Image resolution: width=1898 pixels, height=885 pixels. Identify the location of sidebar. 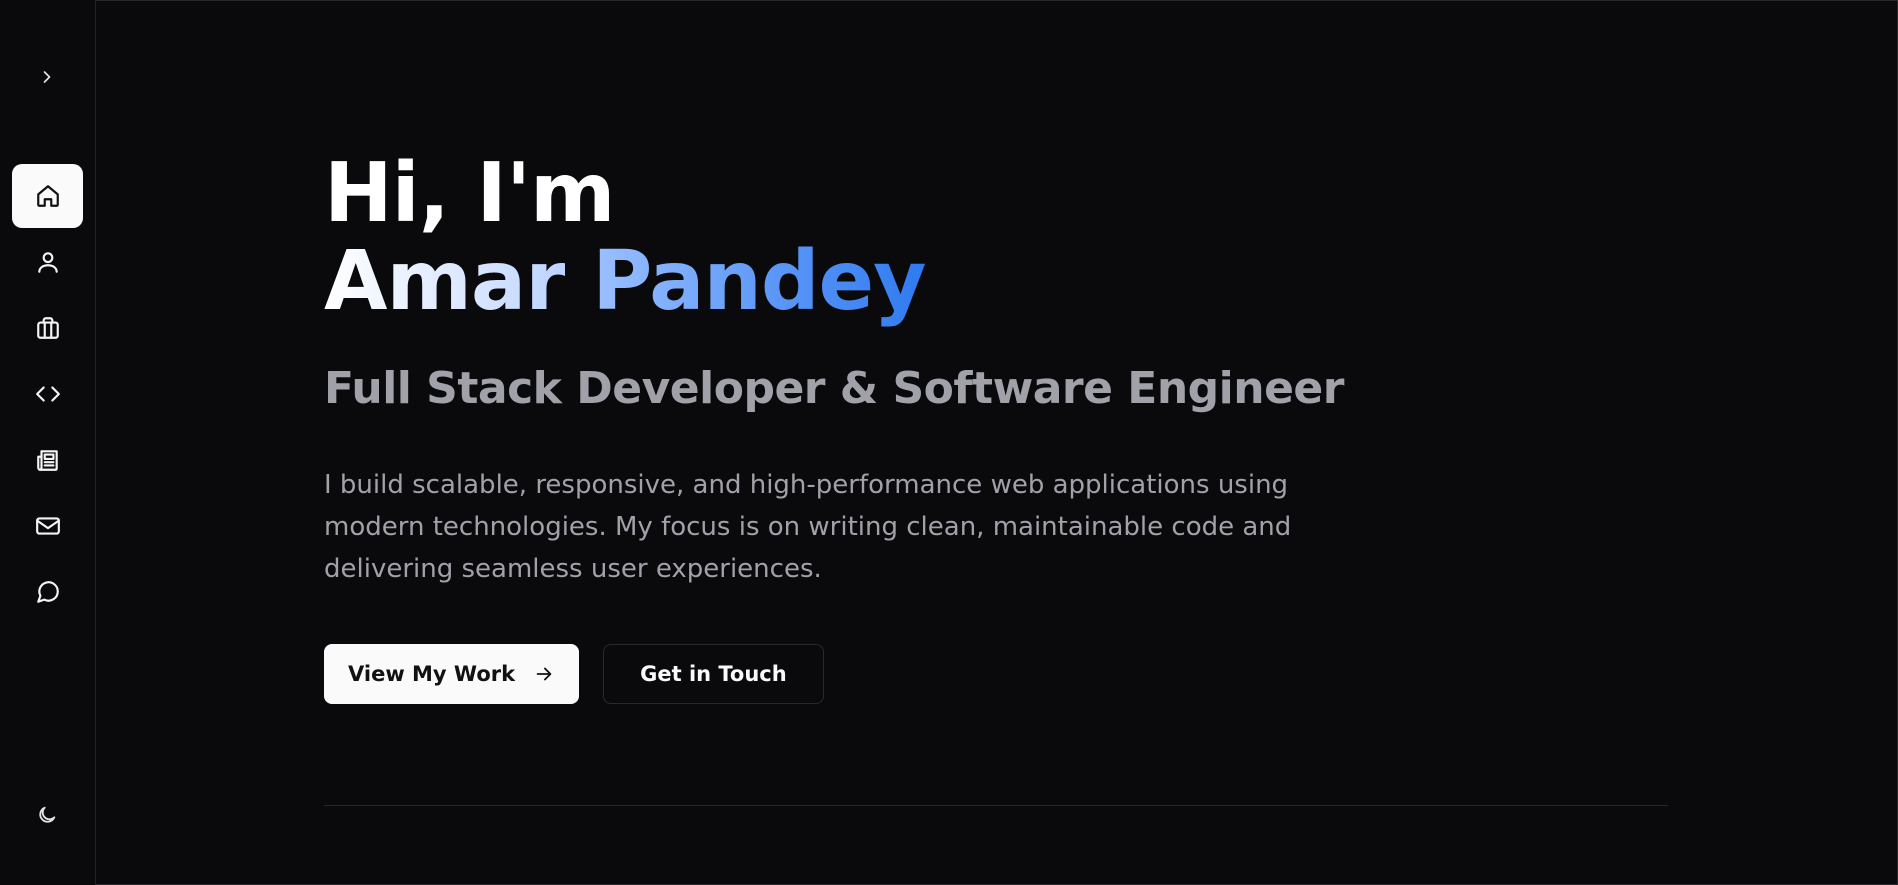
(48, 442).